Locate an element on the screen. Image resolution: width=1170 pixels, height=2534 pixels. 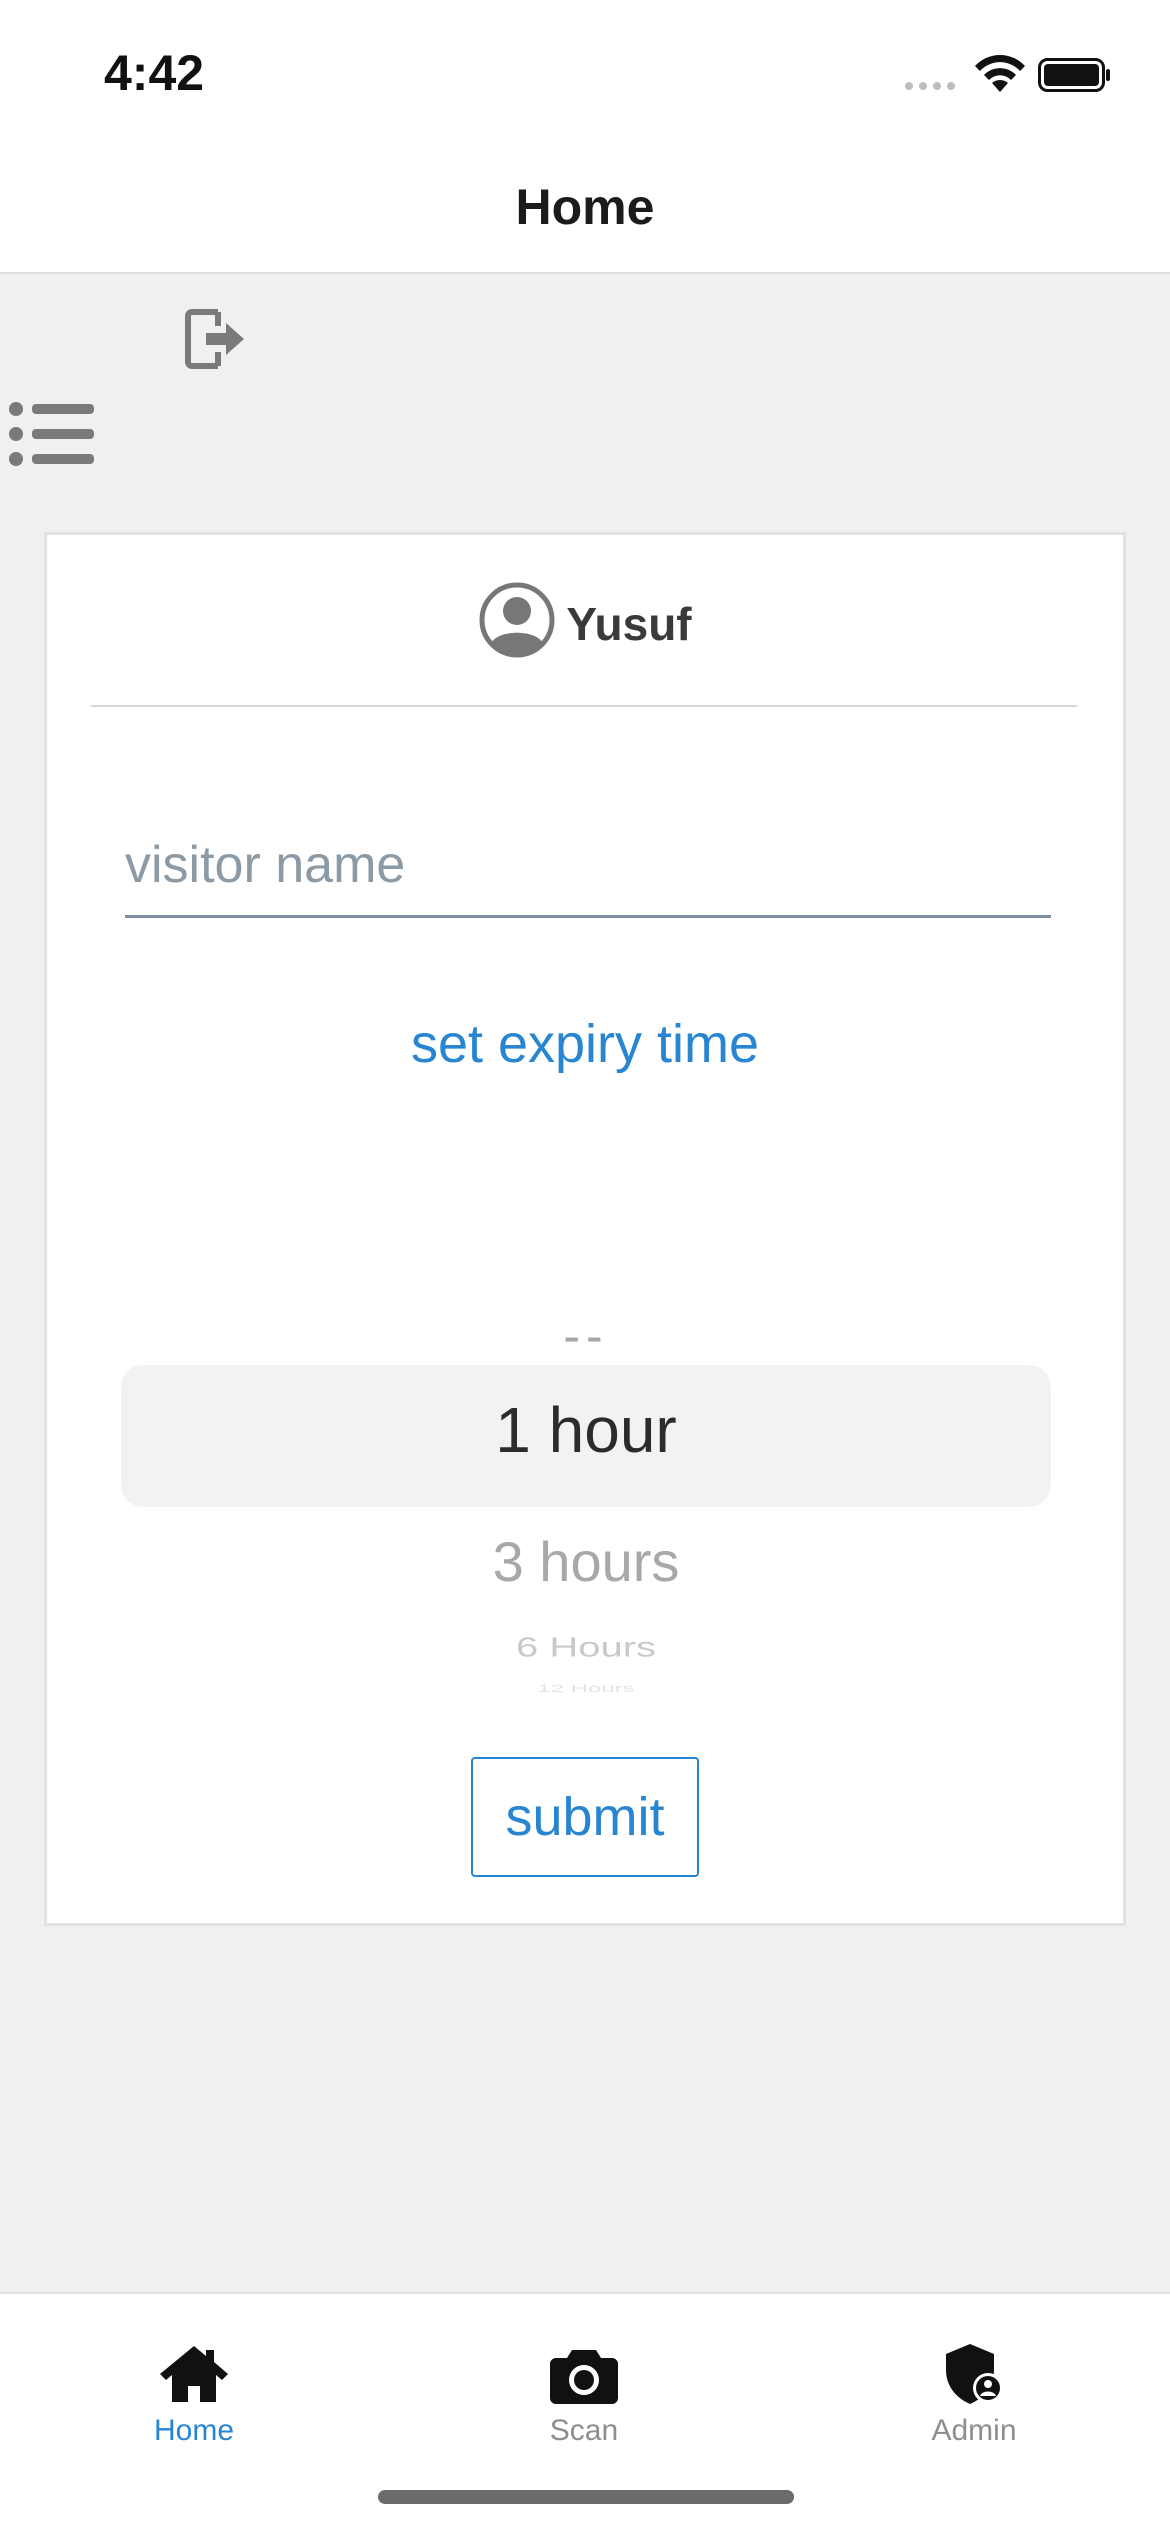
tab-home: Home is located at coordinates (194, 2395).